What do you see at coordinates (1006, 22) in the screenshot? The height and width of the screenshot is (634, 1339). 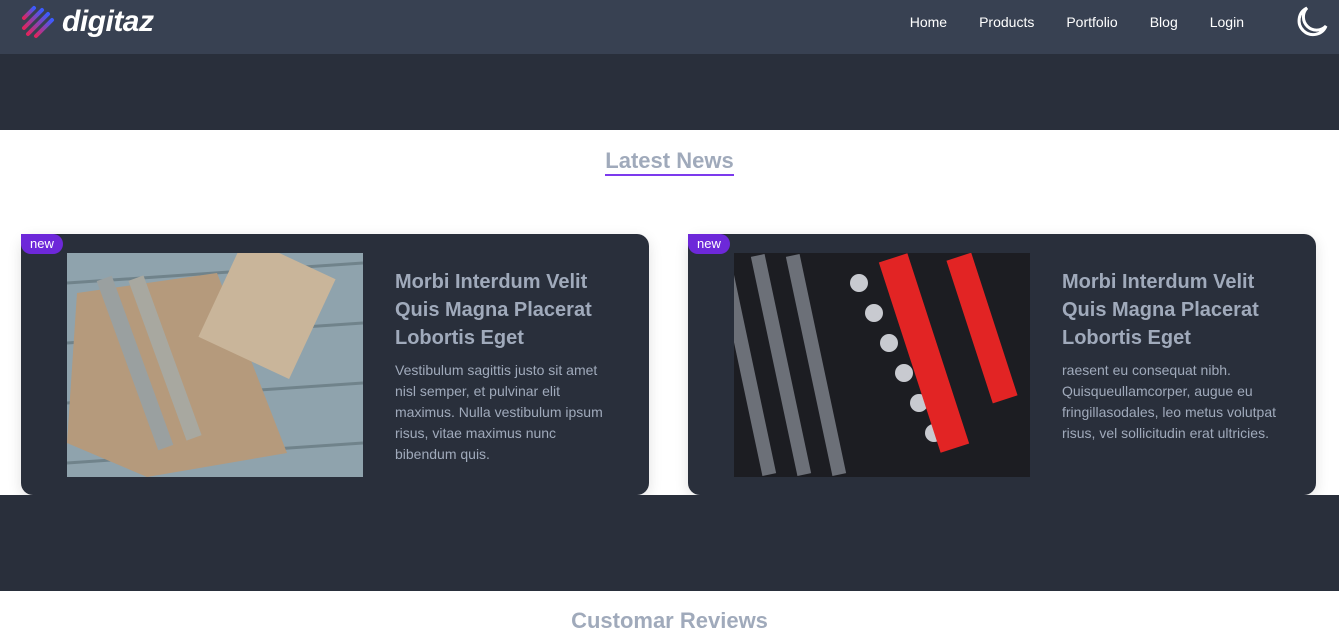 I see `nav-products: Products` at bounding box center [1006, 22].